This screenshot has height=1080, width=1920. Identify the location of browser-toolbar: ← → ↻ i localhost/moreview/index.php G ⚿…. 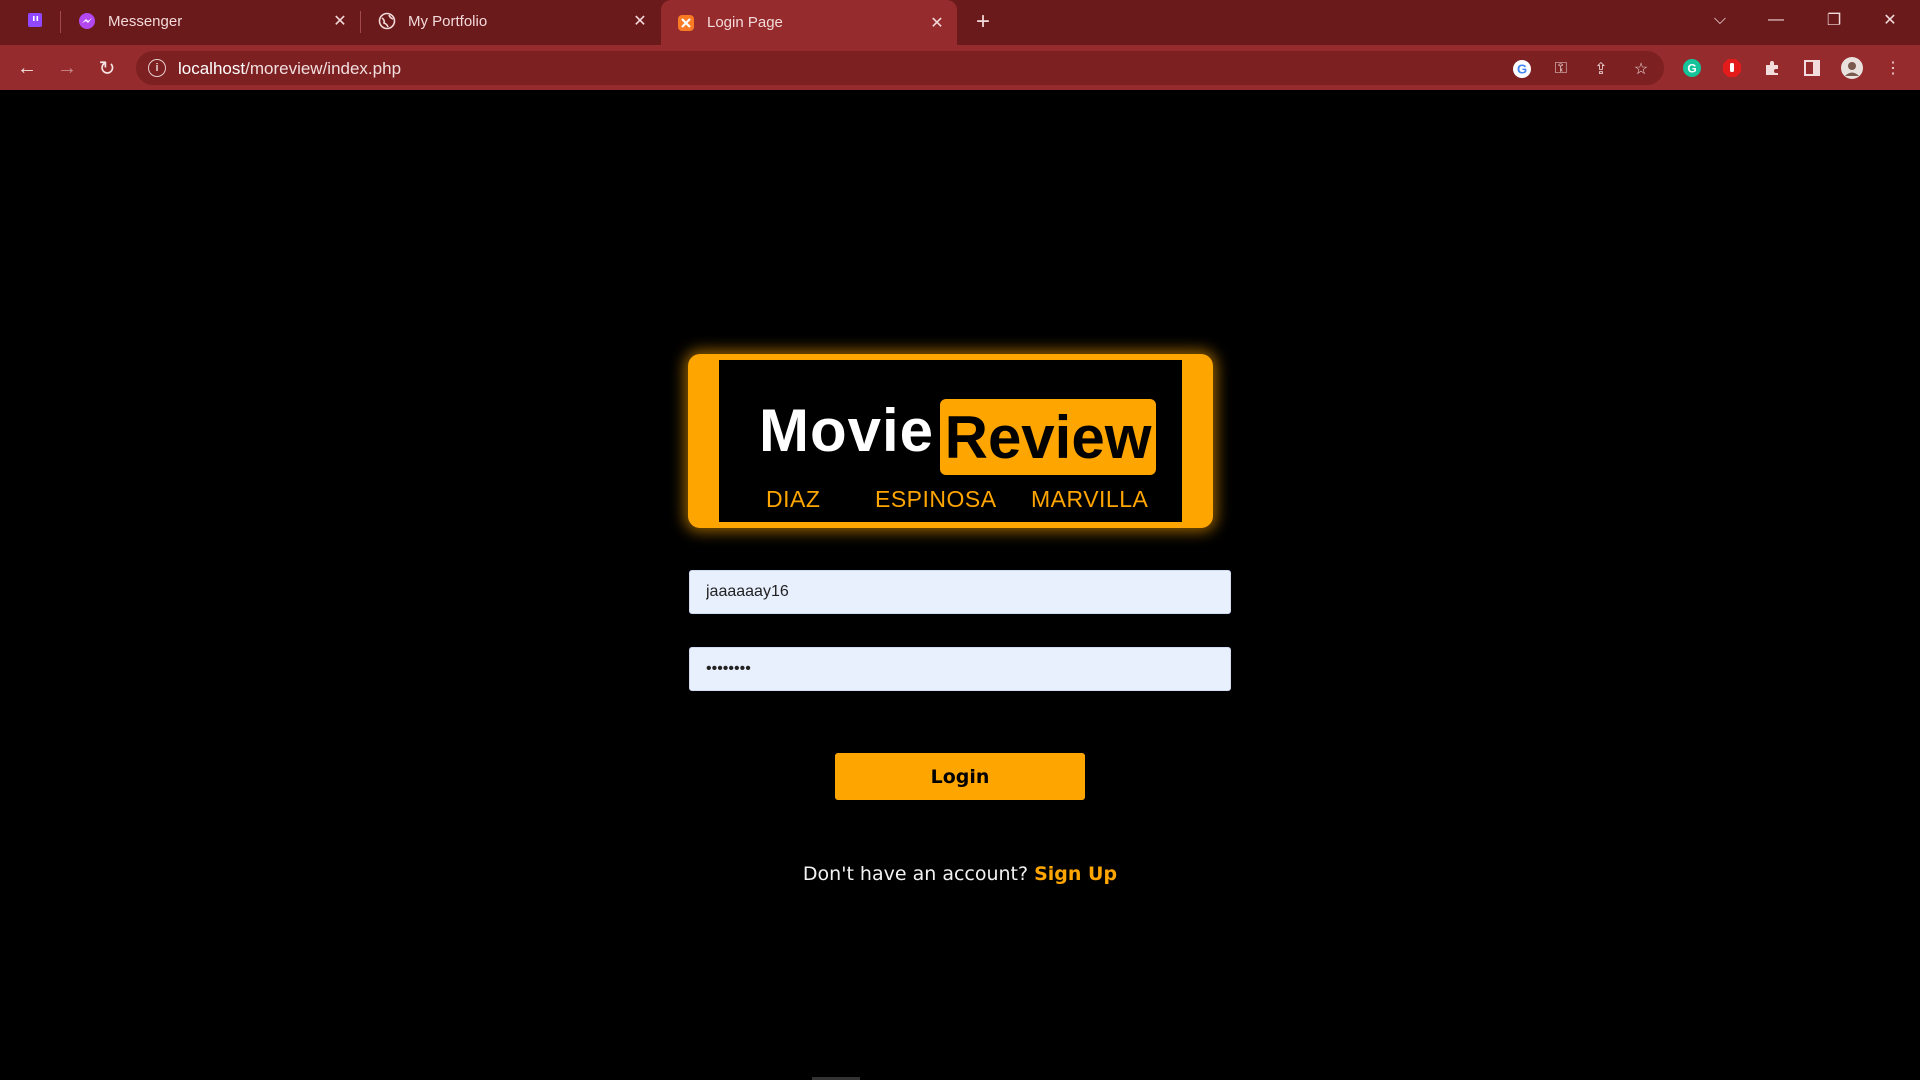
(960, 67).